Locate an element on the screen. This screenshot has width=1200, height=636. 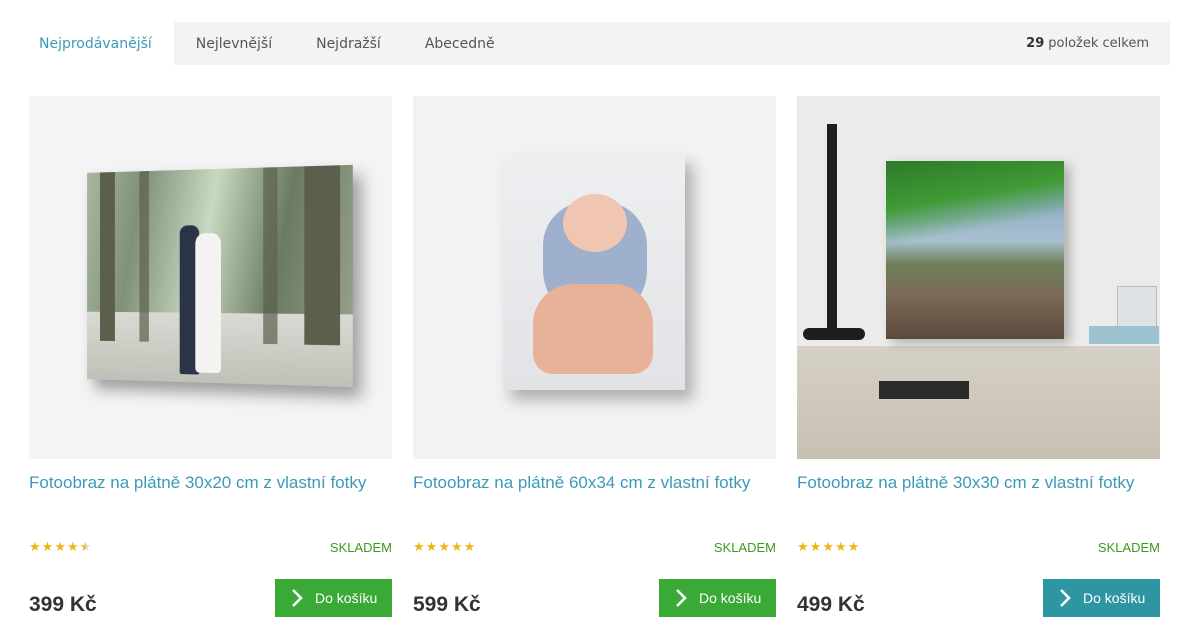
total-items: 29 položek celkem is located at coordinates (1098, 43).